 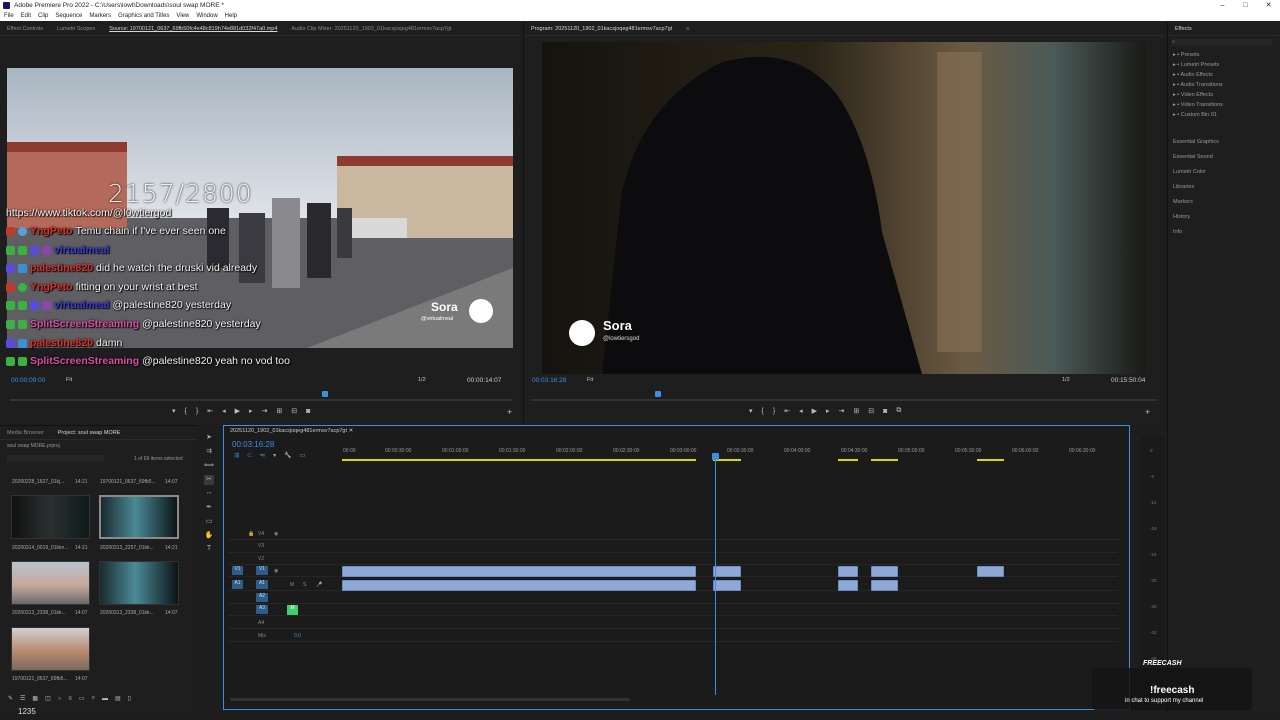 I want to click on find-icon: ⌕, so click(x=93, y=698).